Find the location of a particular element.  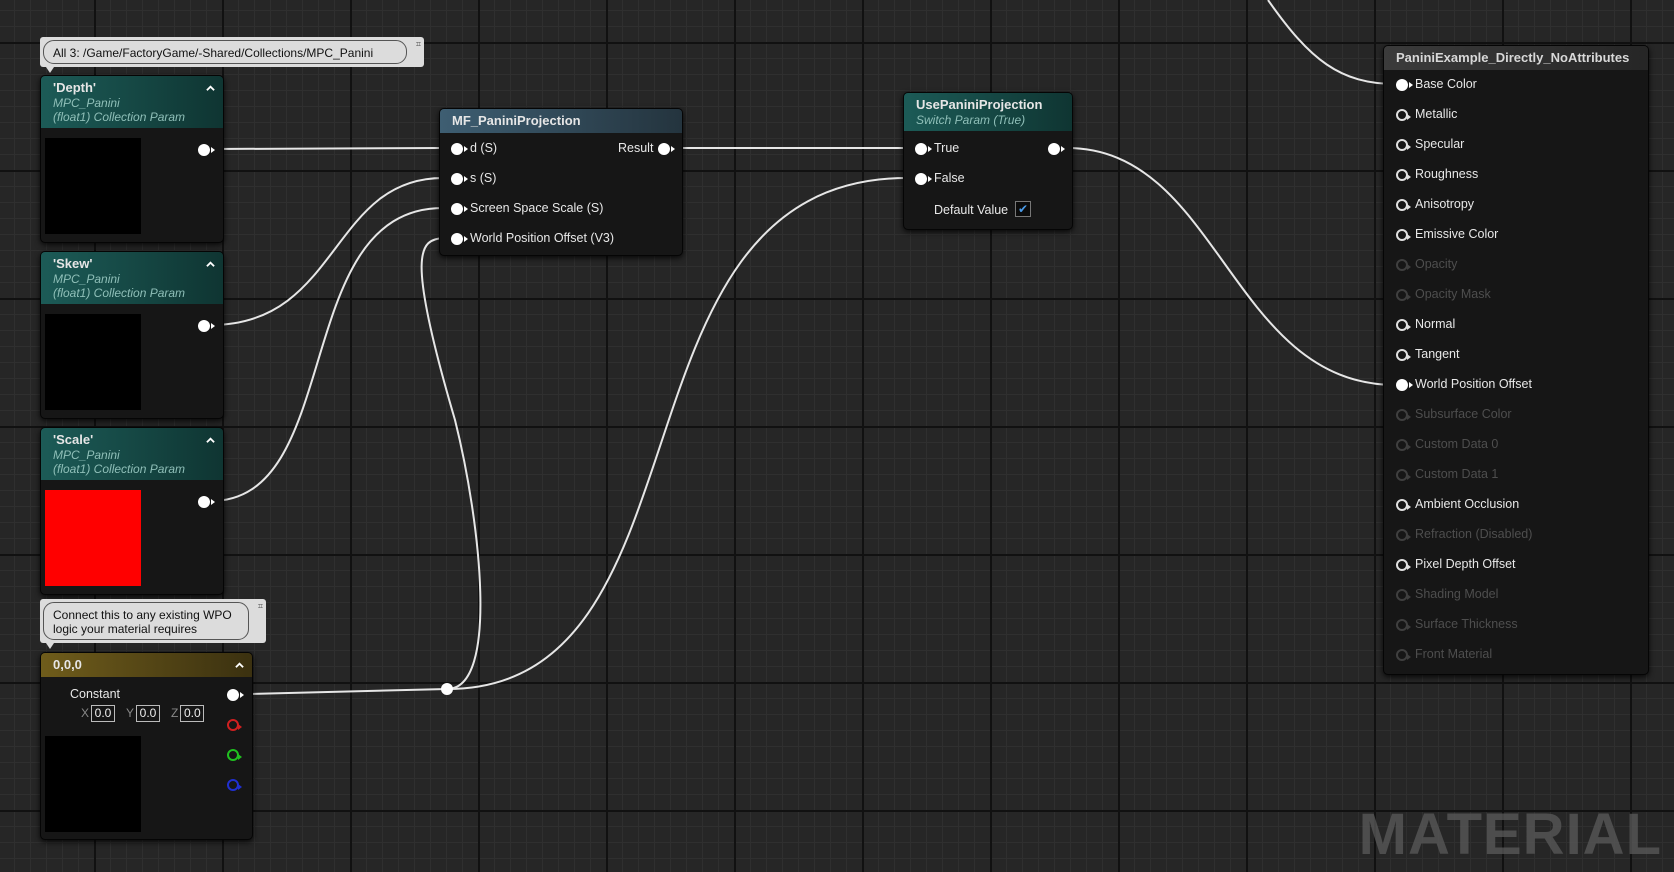

input-label-wpo: World Position Offset (V3) is located at coordinates (542, 238).